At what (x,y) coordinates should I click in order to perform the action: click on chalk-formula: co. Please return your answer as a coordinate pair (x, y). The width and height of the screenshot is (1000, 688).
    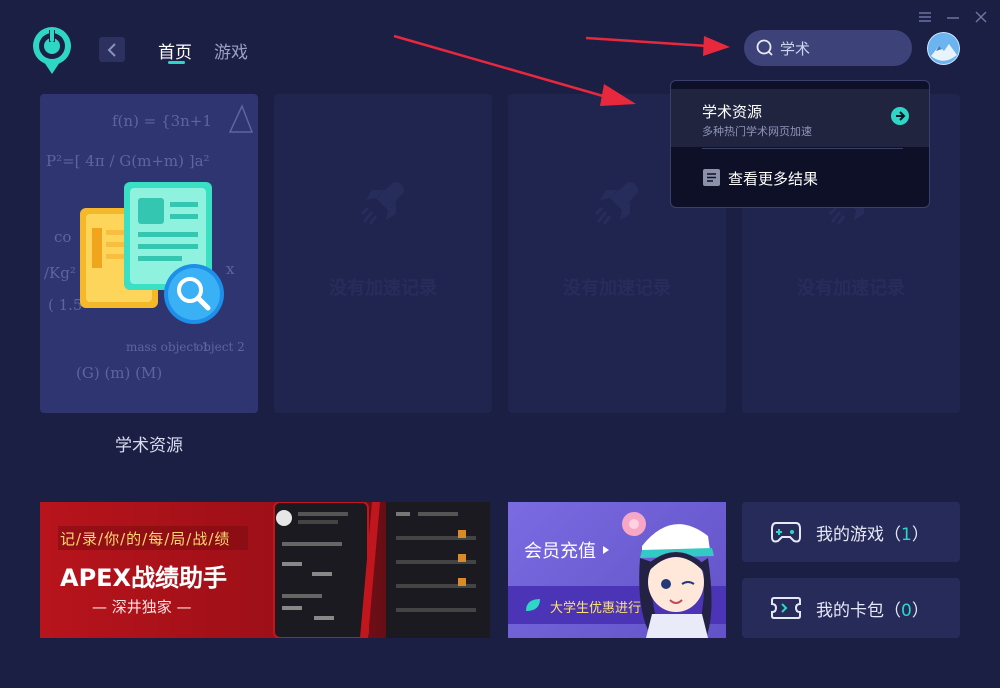
    Looking at the image, I should click on (63, 237).